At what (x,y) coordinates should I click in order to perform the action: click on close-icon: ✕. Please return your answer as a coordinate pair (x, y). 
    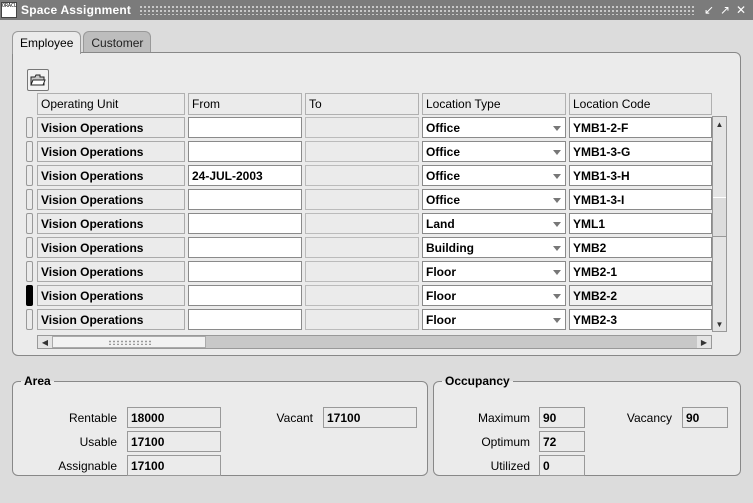
    Looking at the image, I should click on (741, 10).